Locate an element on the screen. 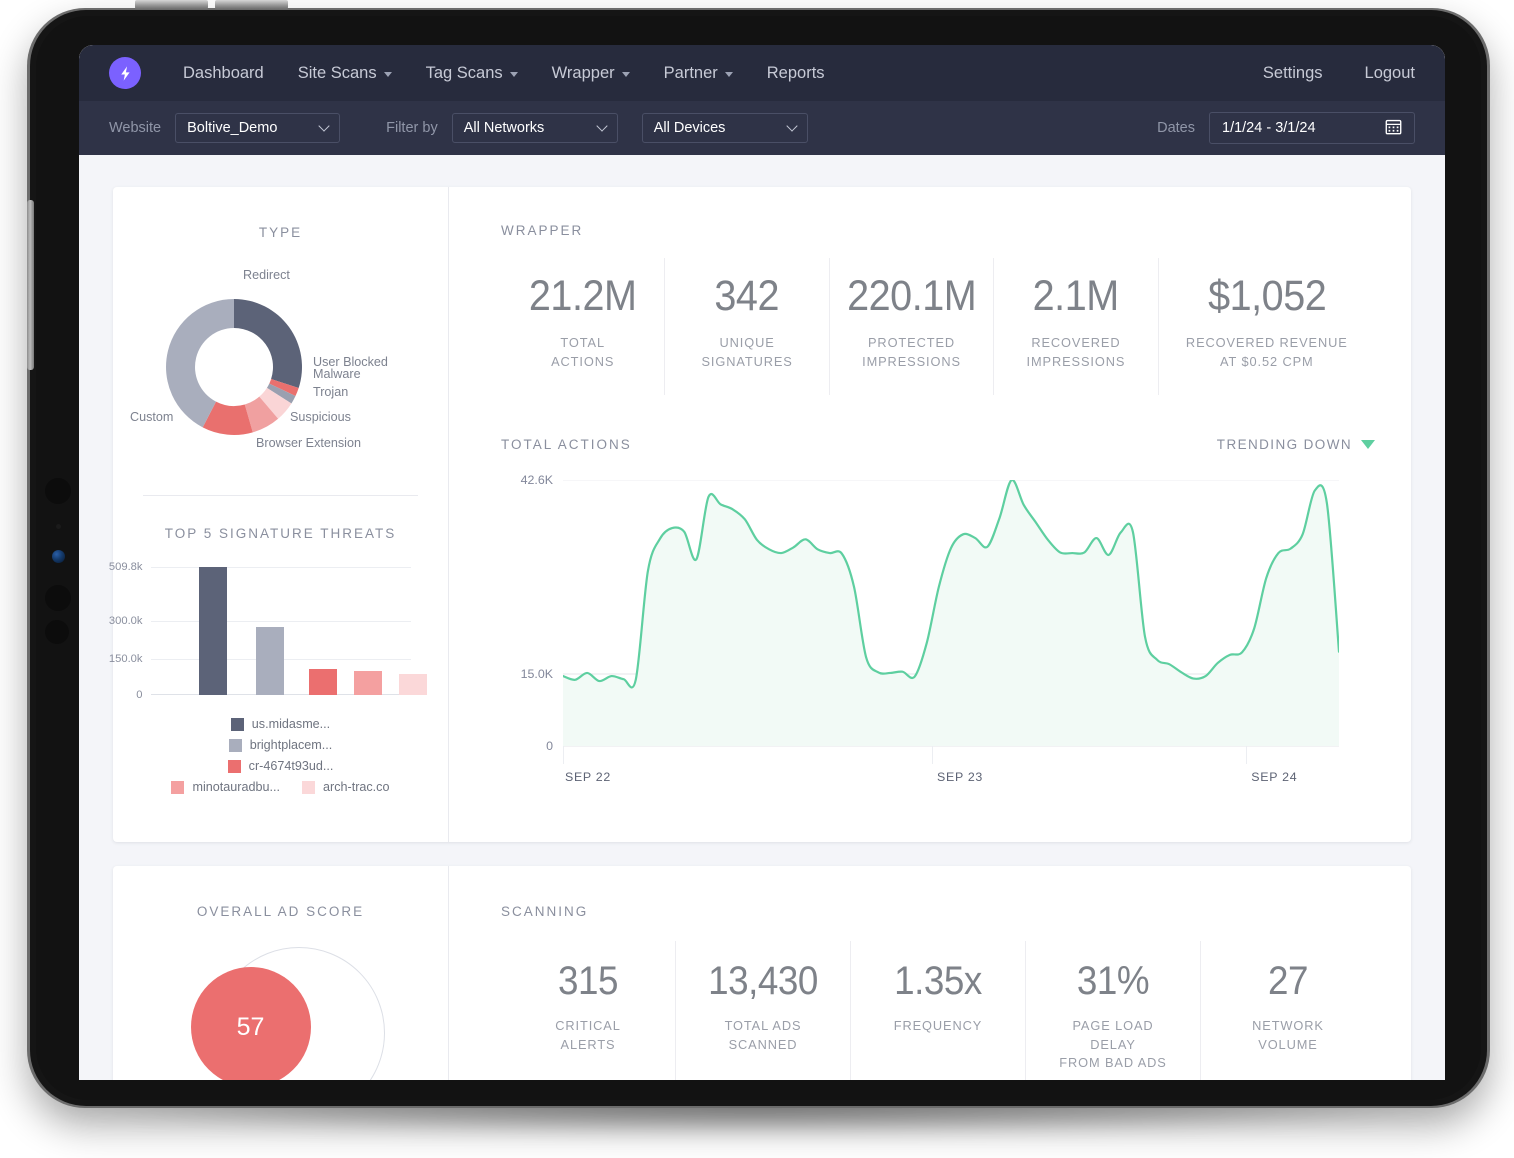 Image resolution: width=1514 pixels, height=1158 pixels. website-select: Boltive_Demo is located at coordinates (258, 128).